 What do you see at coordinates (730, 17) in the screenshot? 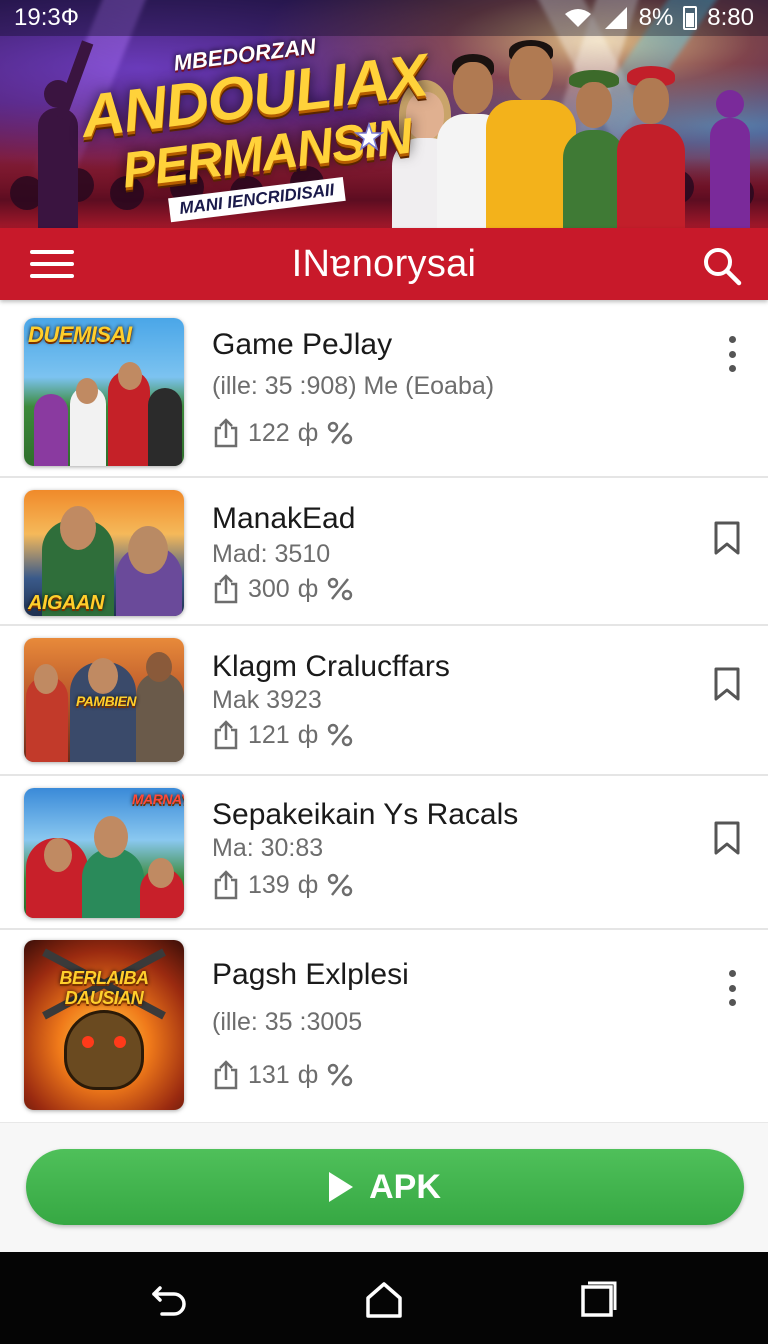
I see `status-time-right: 8:80` at bounding box center [730, 17].